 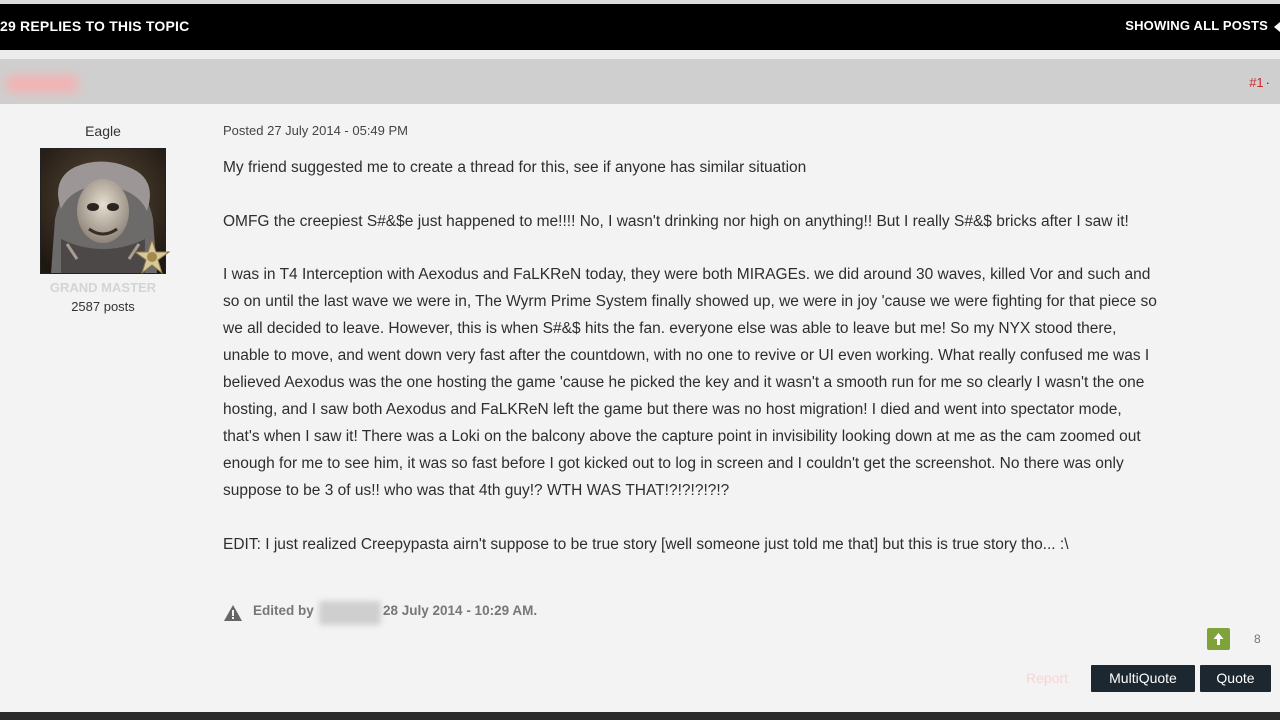 What do you see at coordinates (283, 610) in the screenshot?
I see `edited-by-label: Edited by` at bounding box center [283, 610].